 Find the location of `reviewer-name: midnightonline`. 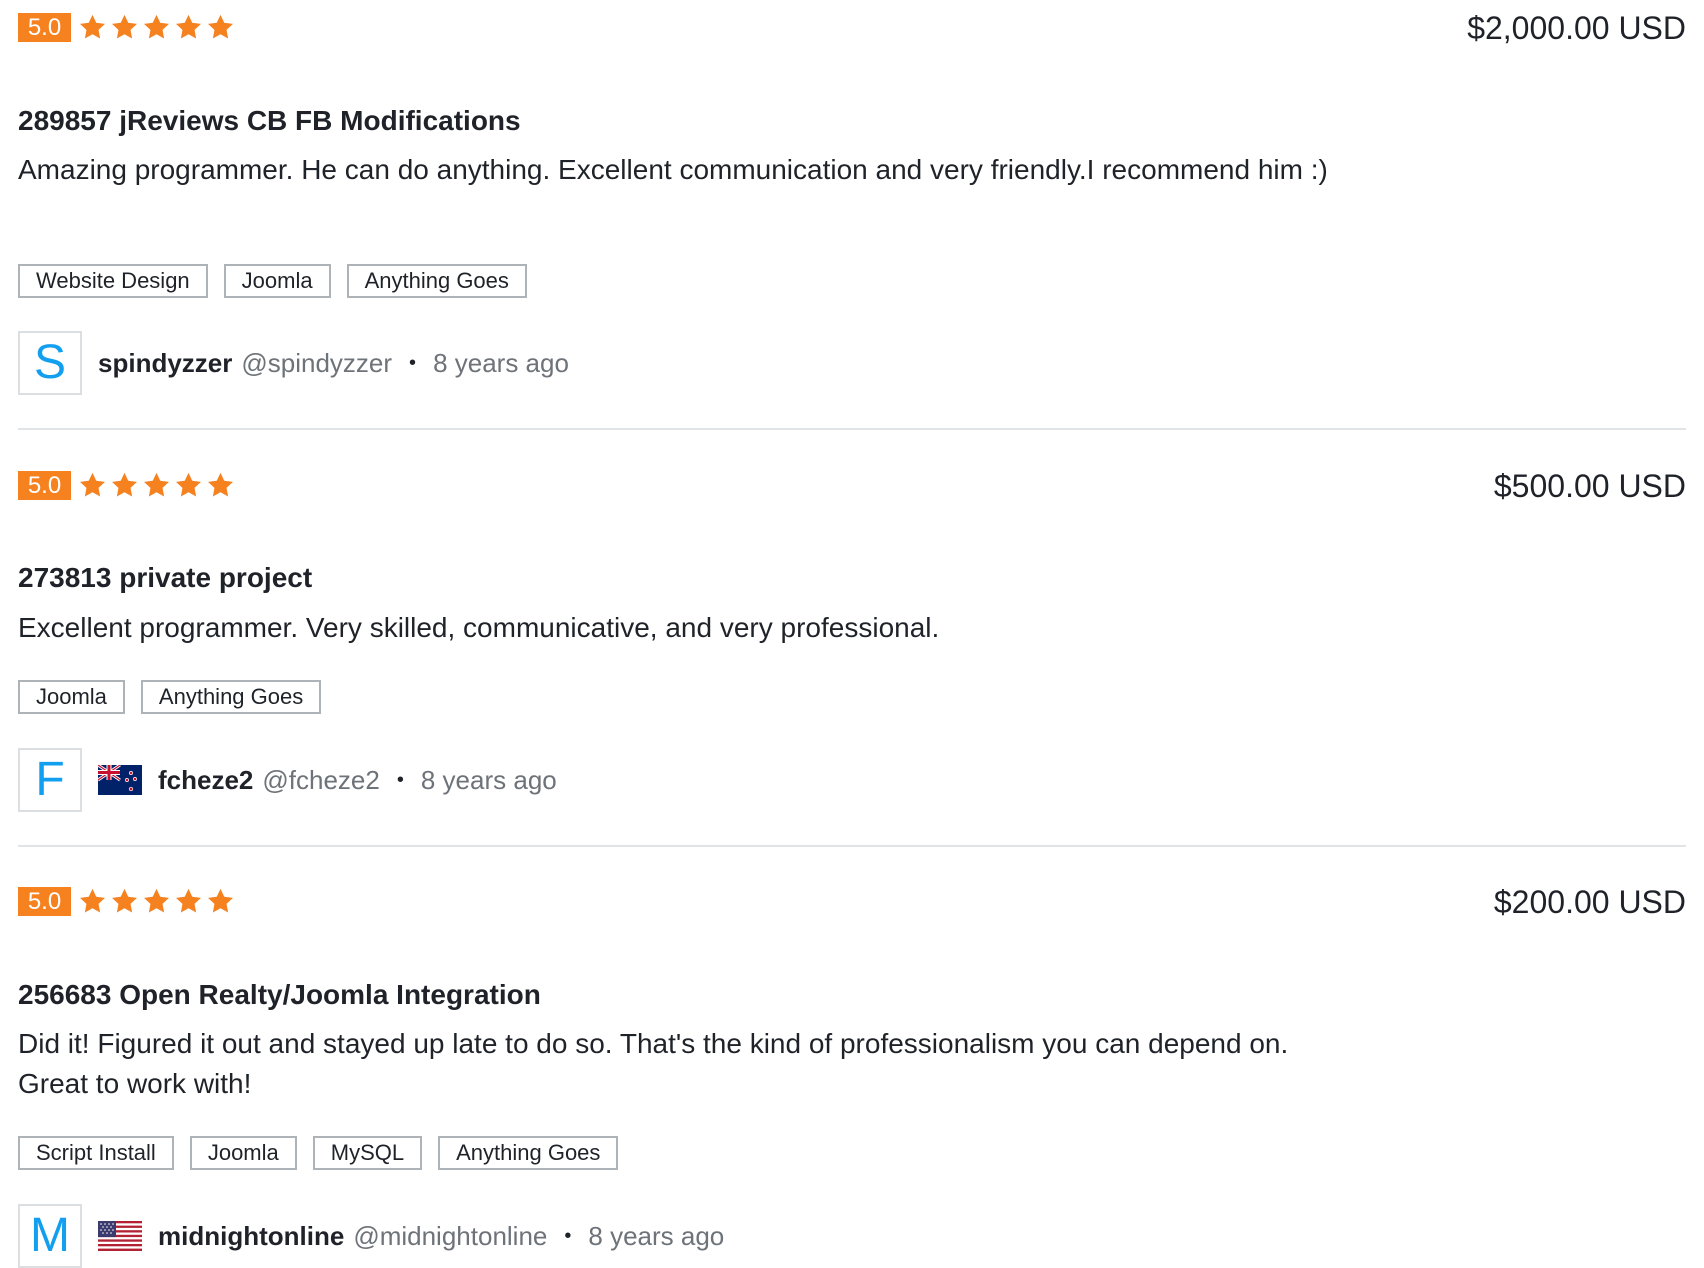

reviewer-name: midnightonline is located at coordinates (251, 1236).